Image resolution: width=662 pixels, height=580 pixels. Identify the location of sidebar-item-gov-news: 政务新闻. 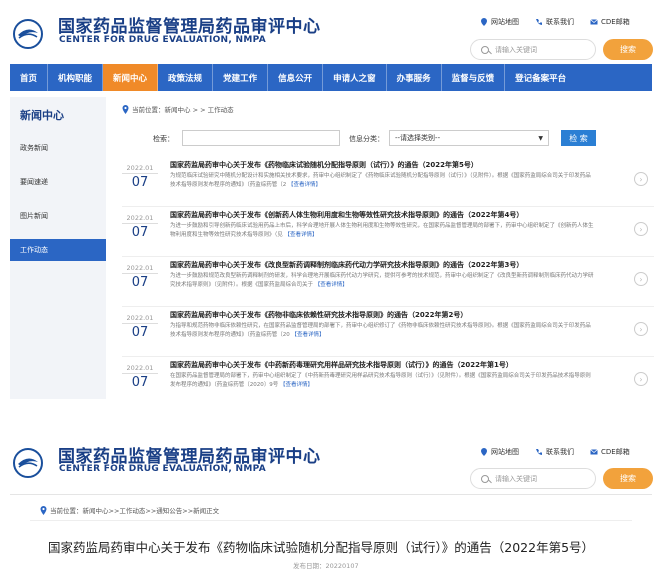
(58, 148).